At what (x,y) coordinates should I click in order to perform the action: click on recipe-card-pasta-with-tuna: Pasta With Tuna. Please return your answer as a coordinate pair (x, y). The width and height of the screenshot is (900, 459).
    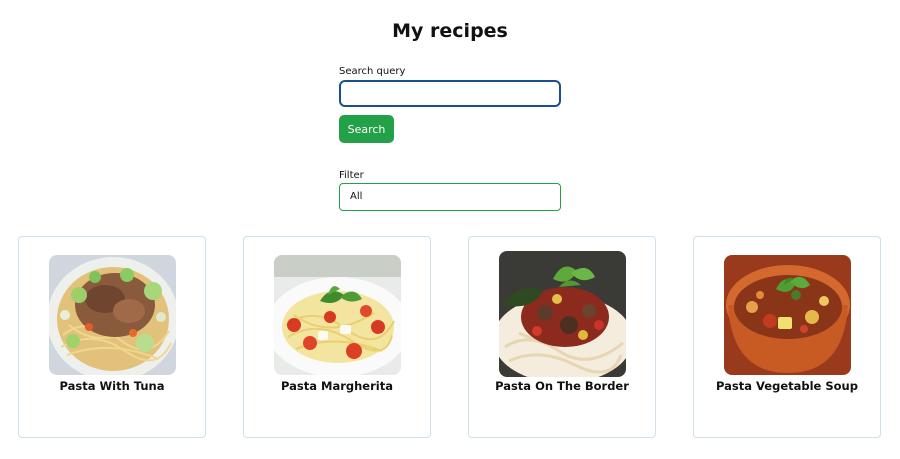
    Looking at the image, I should click on (112, 337).